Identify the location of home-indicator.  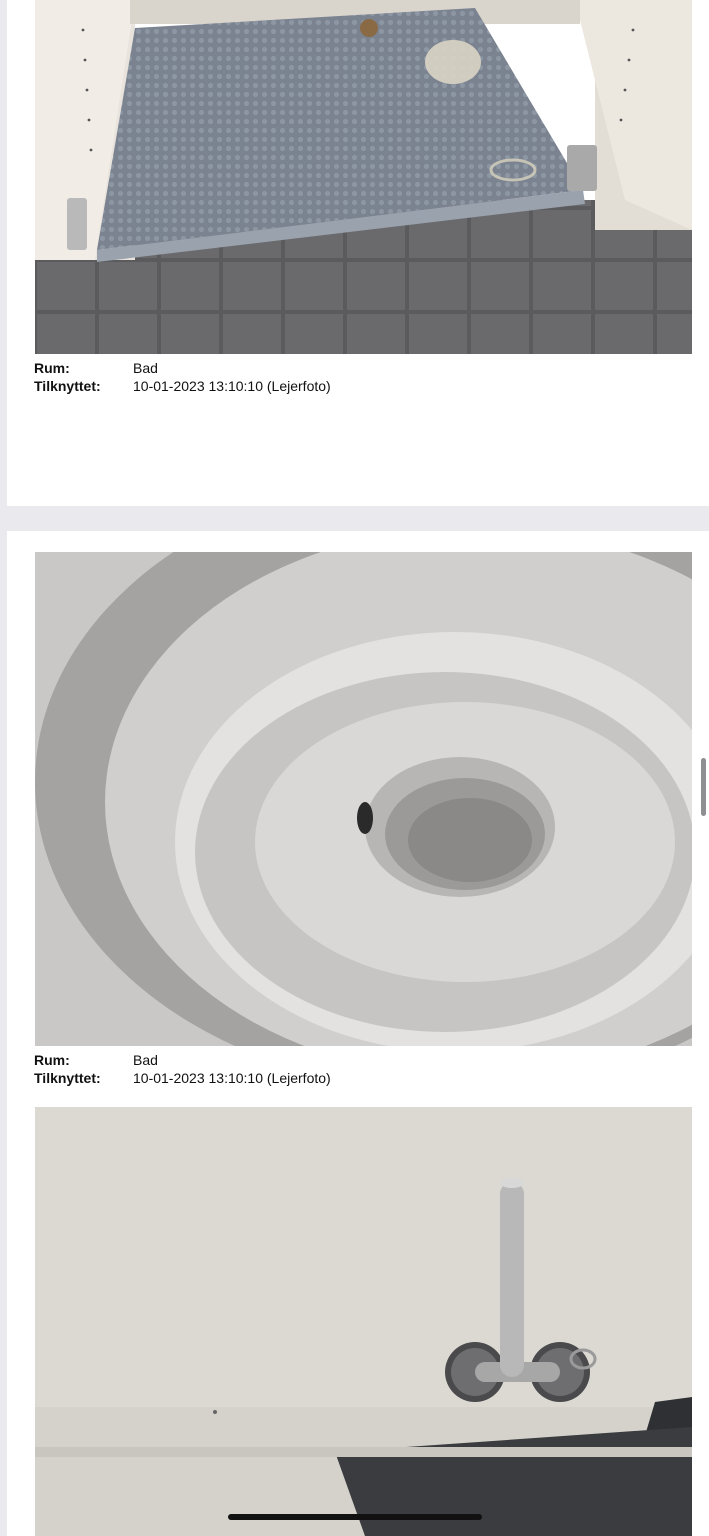
(355, 1517).